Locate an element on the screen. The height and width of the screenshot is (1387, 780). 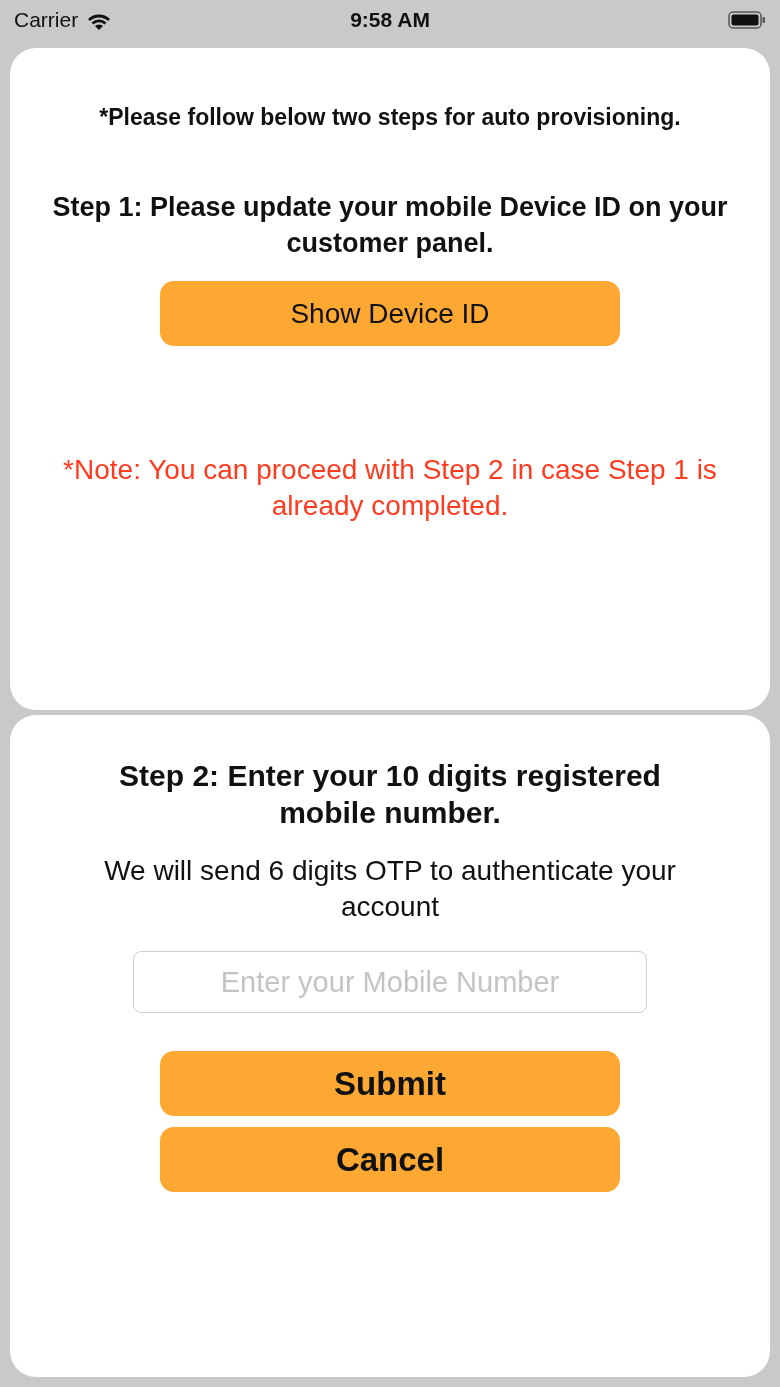
submit-button: Submit is located at coordinates (390, 1083).